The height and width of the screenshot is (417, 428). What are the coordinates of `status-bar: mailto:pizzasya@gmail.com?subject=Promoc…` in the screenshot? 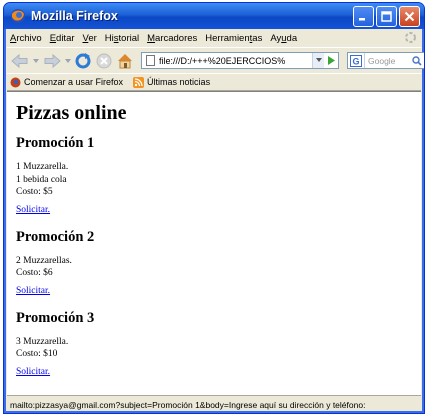 It's located at (214, 404).